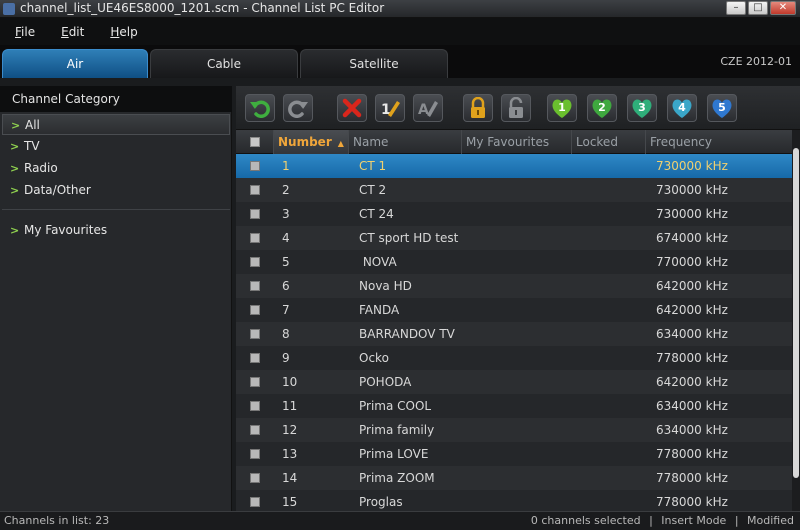 Image resolution: width=800 pixels, height=530 pixels. I want to click on menu-file: File, so click(25, 32).